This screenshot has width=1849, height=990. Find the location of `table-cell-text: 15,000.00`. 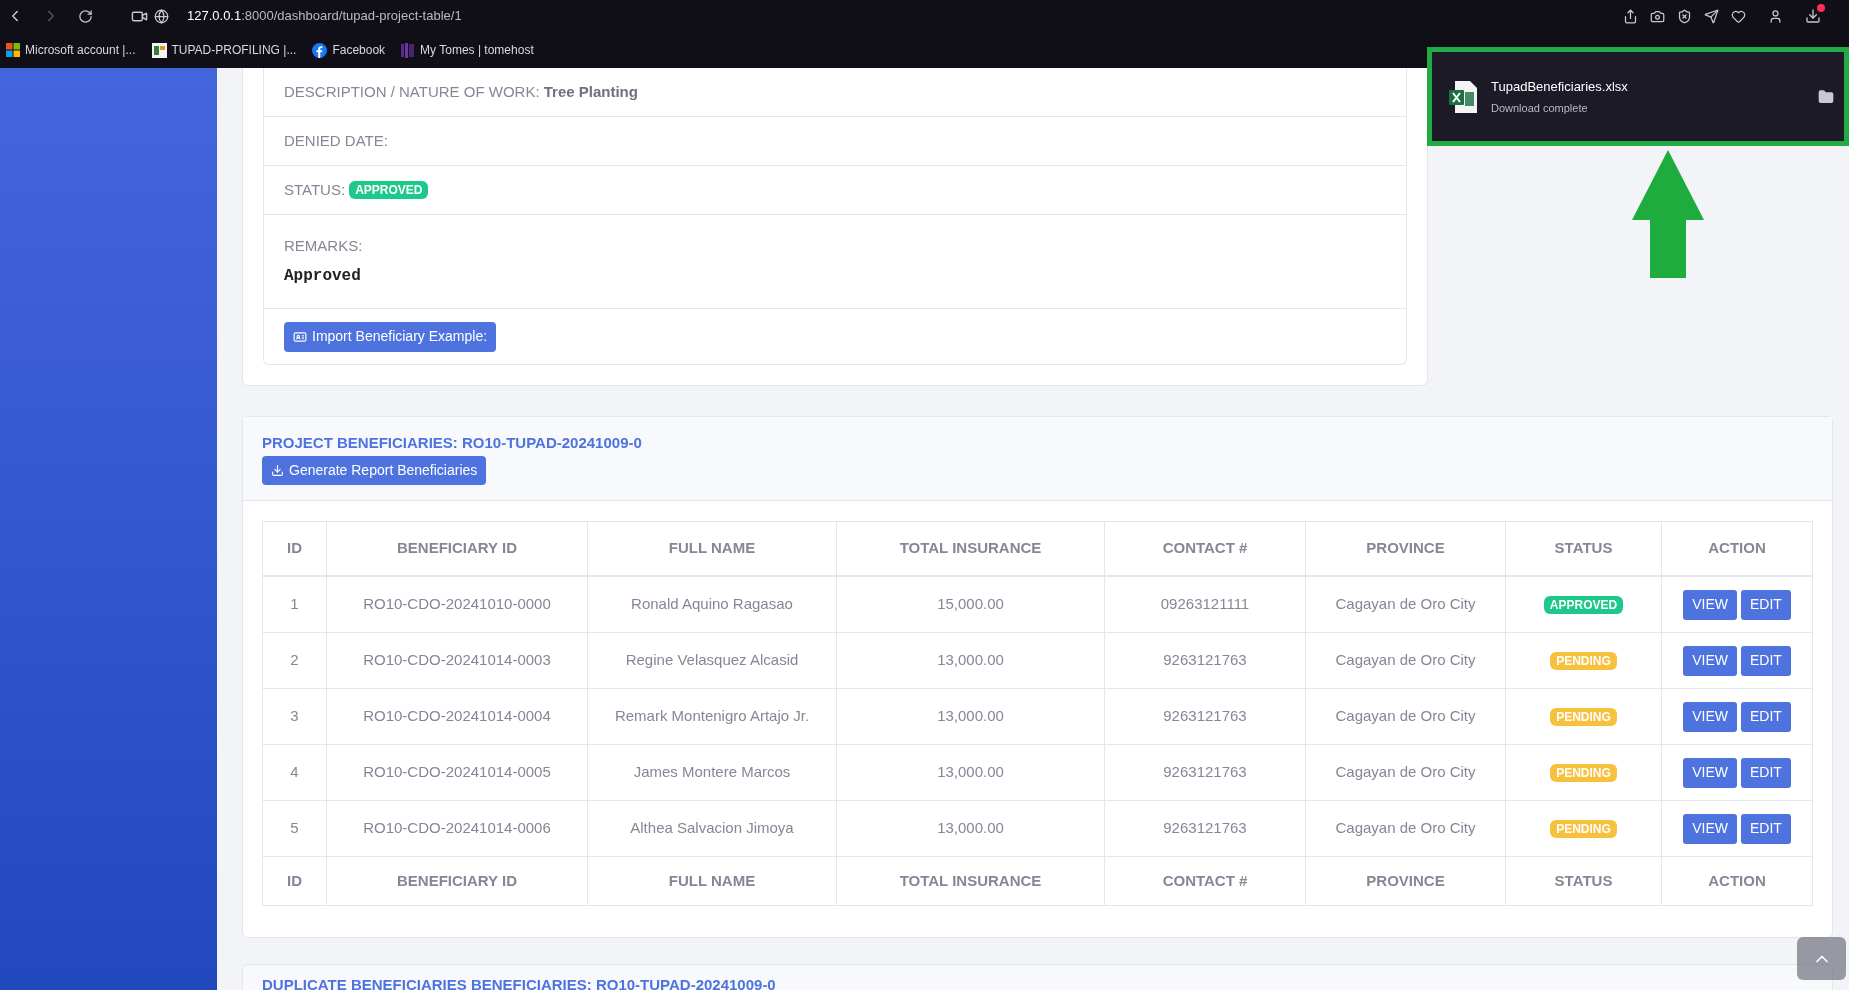

table-cell-text: 15,000.00 is located at coordinates (970, 604).